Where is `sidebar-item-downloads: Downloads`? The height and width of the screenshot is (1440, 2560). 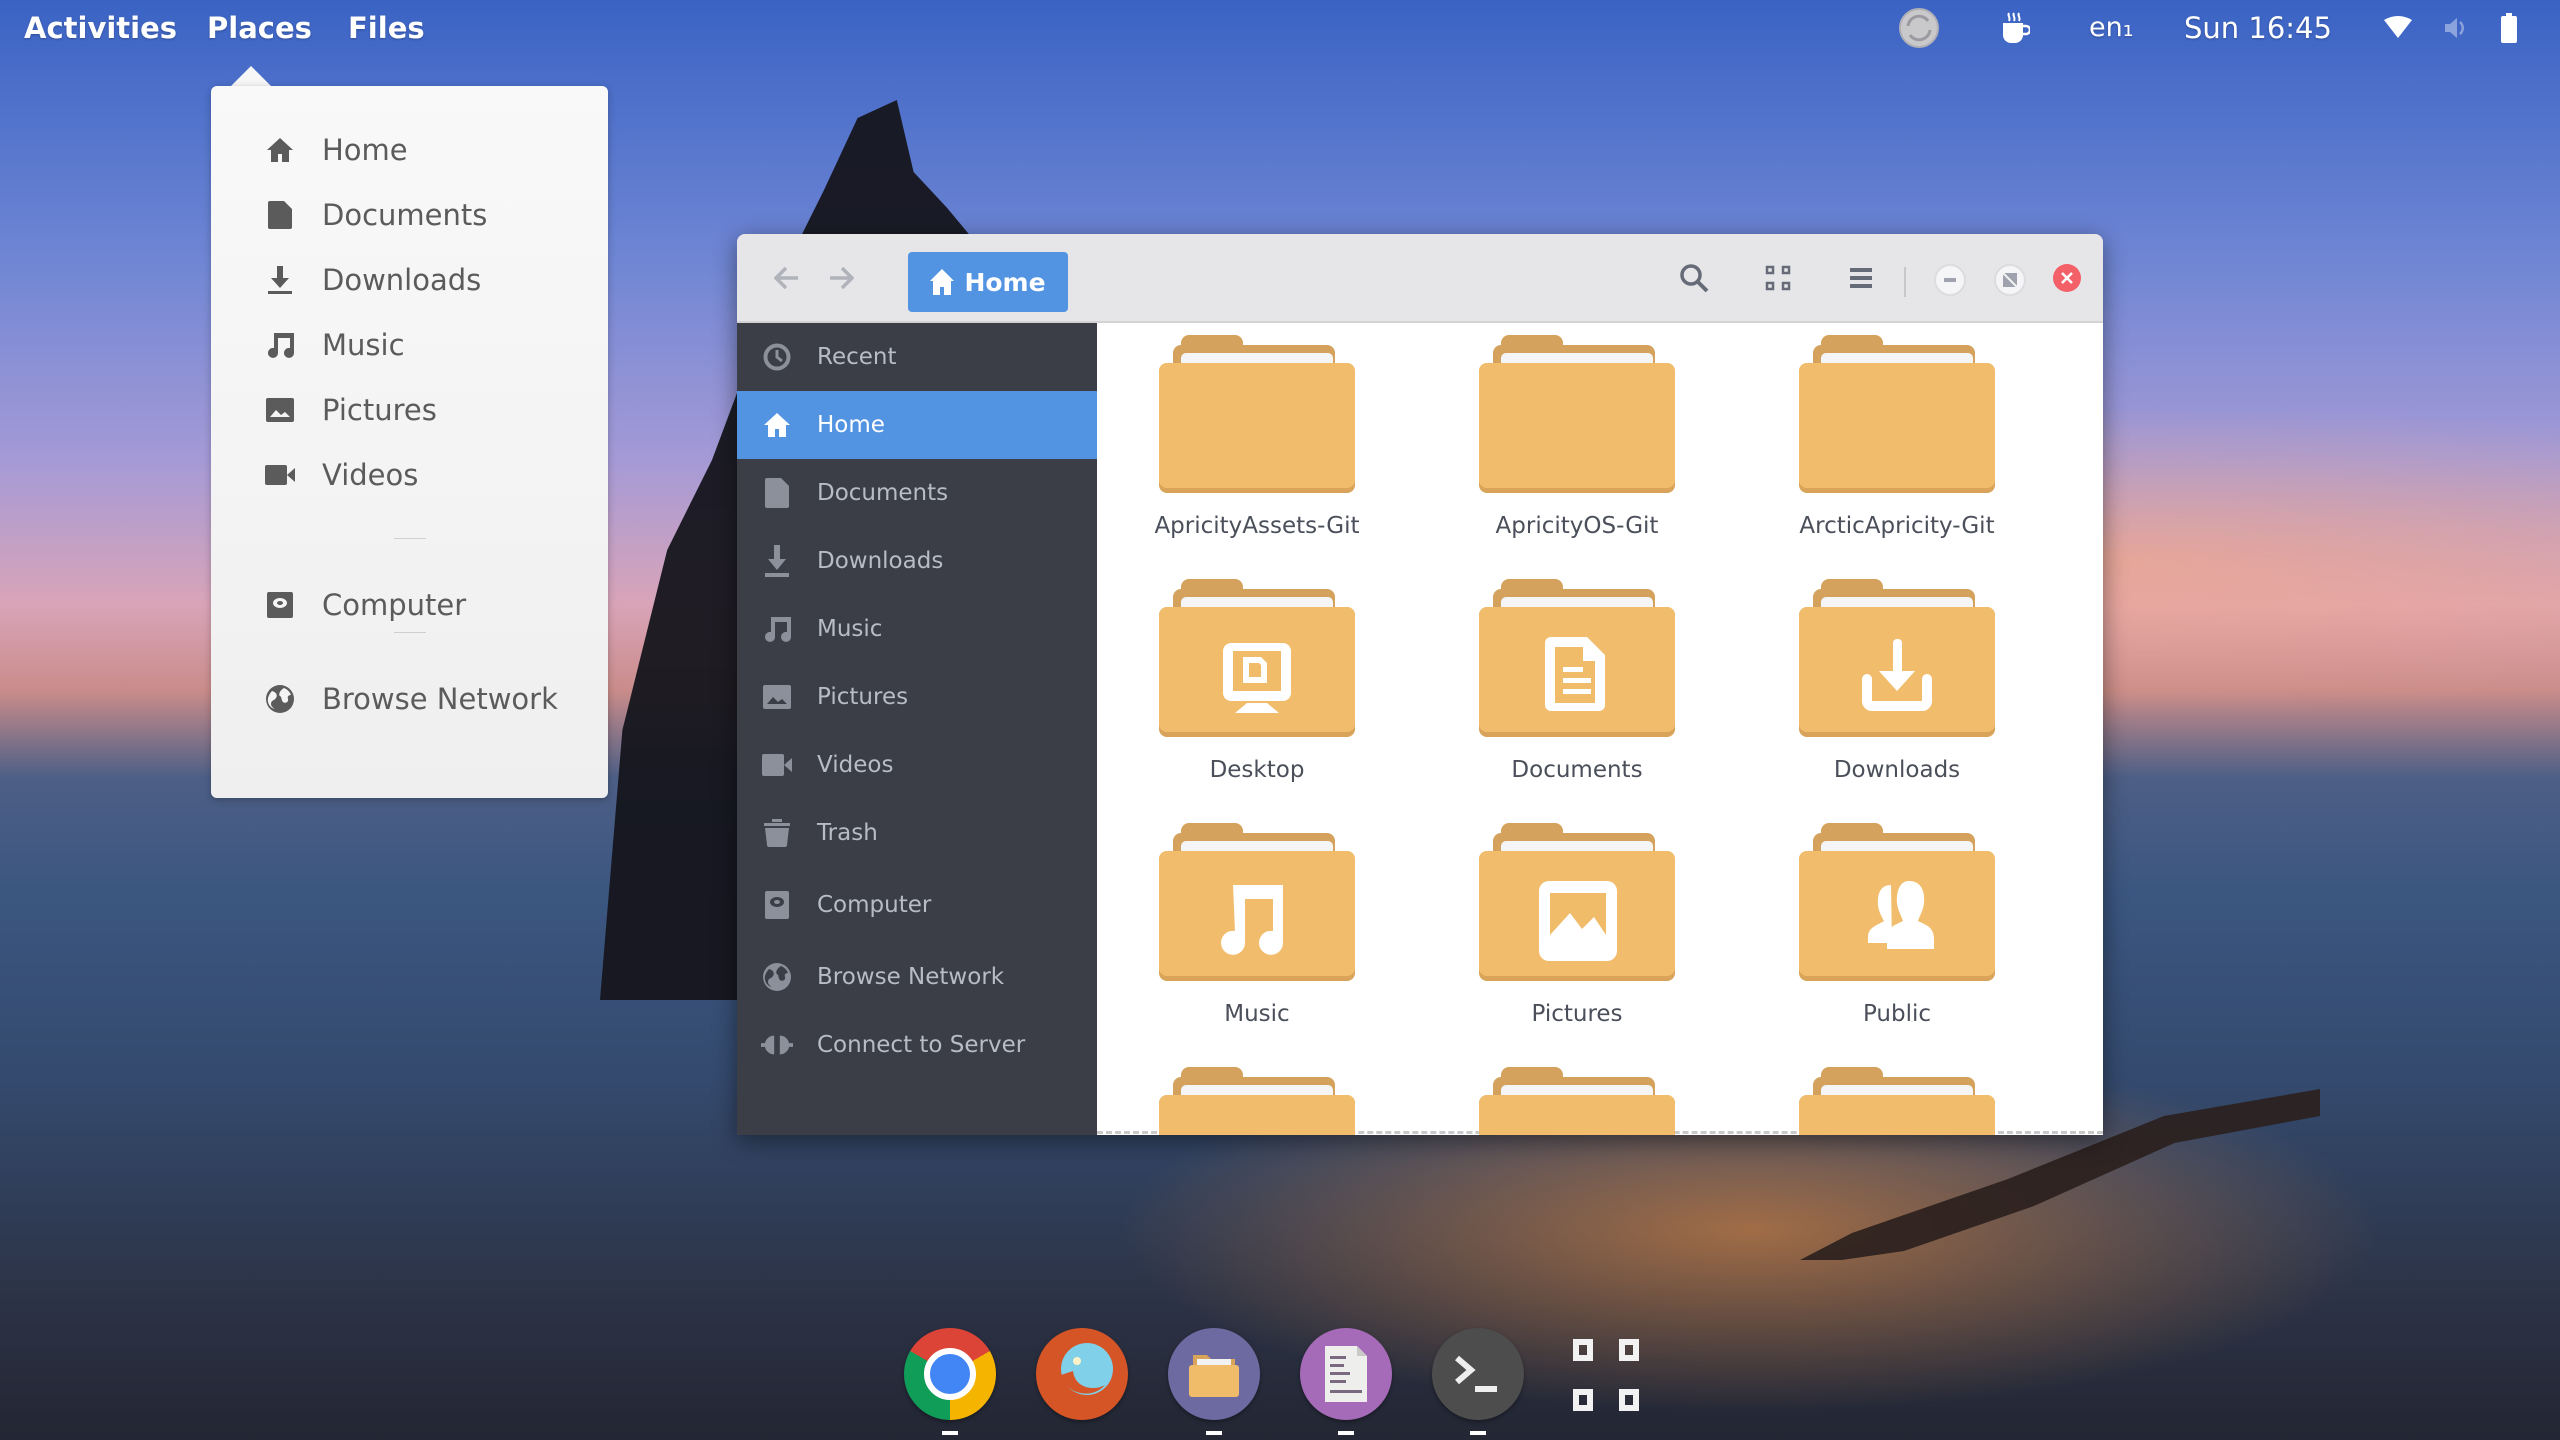 sidebar-item-downloads: Downloads is located at coordinates (917, 561).